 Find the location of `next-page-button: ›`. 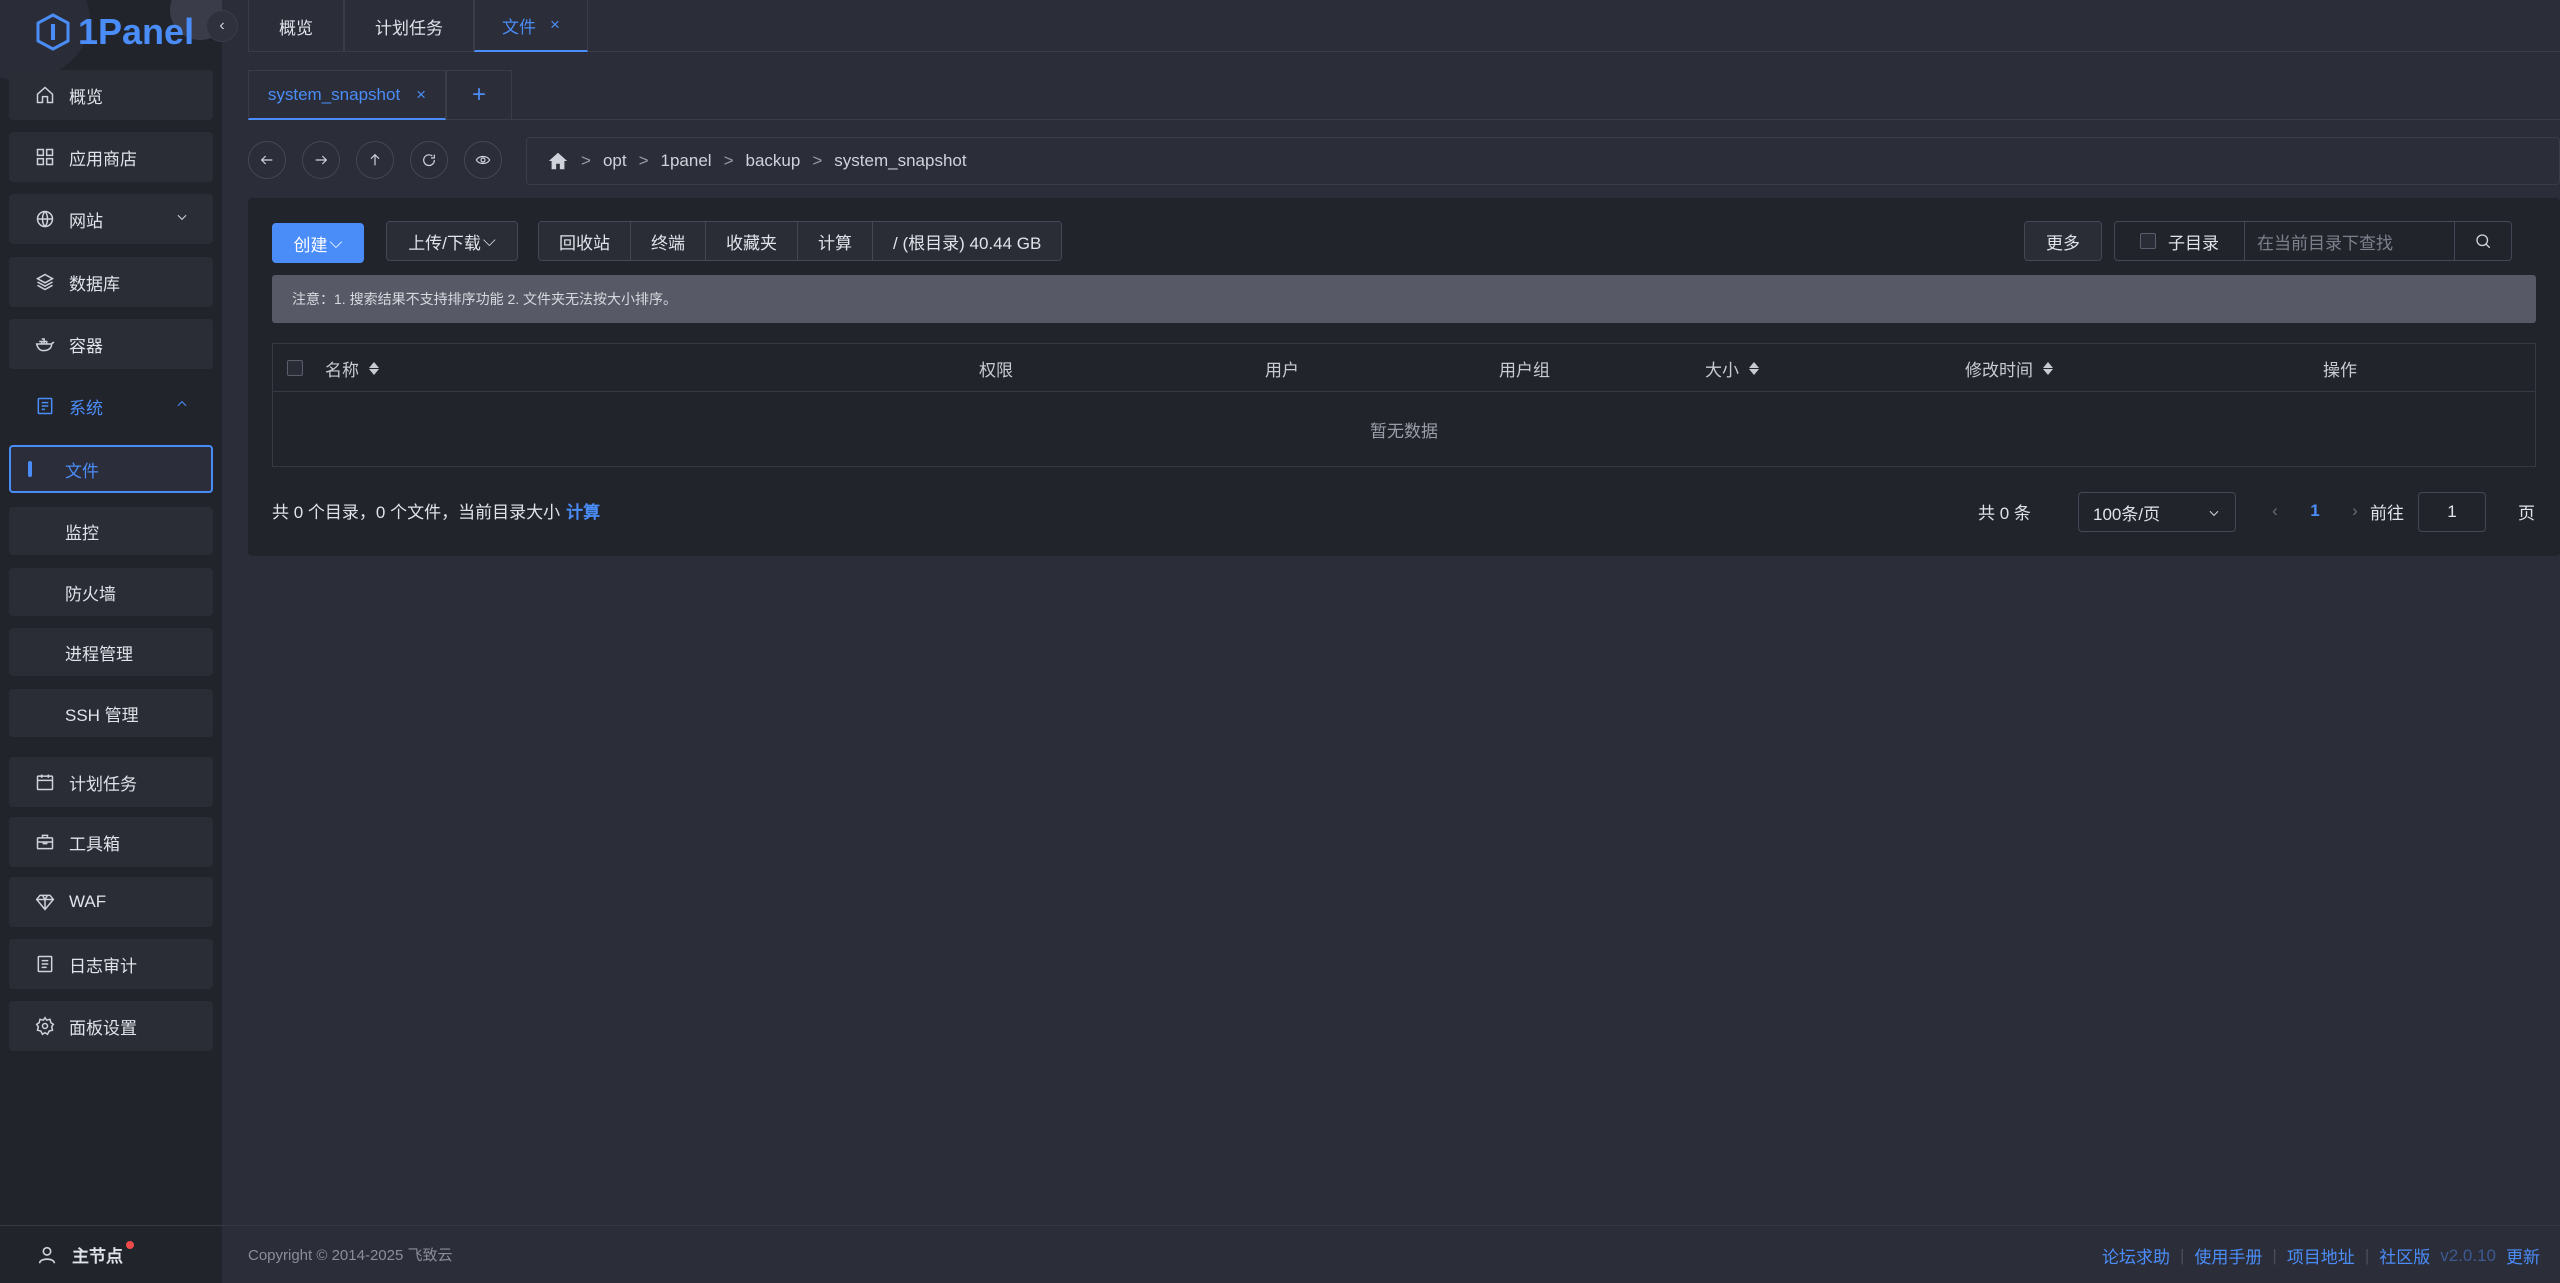

next-page-button: › is located at coordinates (2355, 511).